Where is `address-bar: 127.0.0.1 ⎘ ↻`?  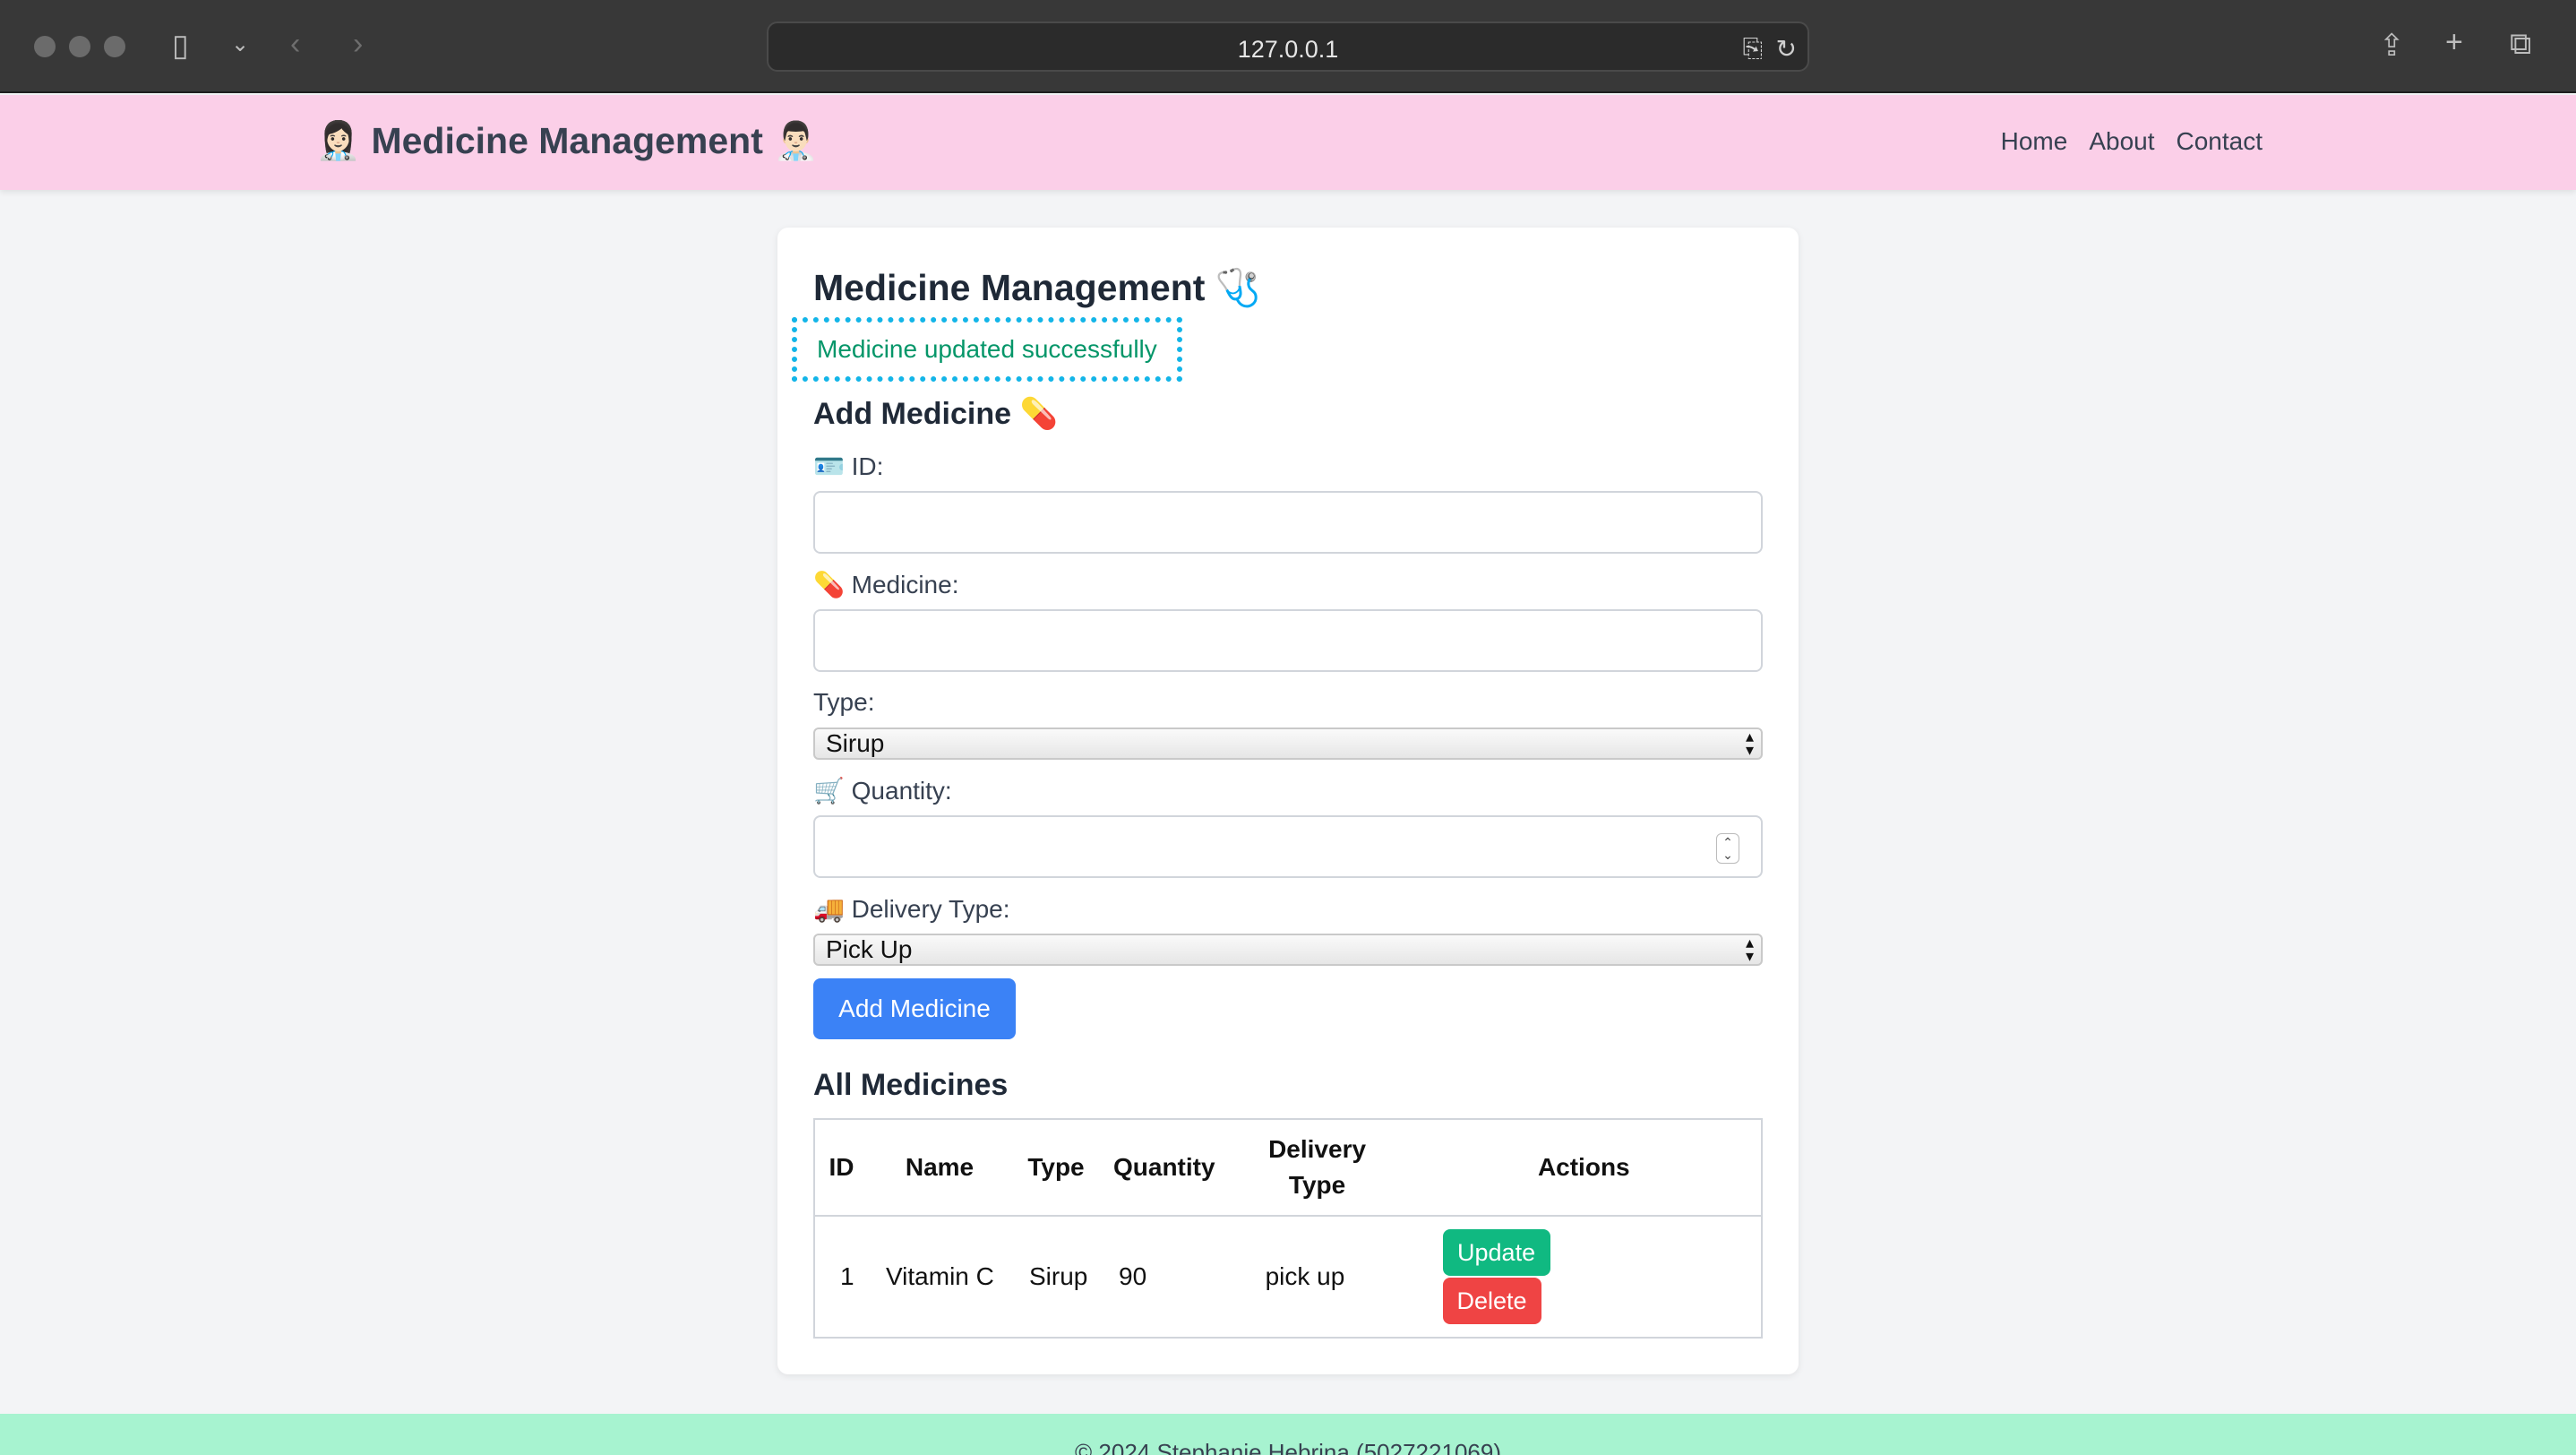
address-bar: 127.0.0.1 ⎘ ↻ is located at coordinates (1288, 47).